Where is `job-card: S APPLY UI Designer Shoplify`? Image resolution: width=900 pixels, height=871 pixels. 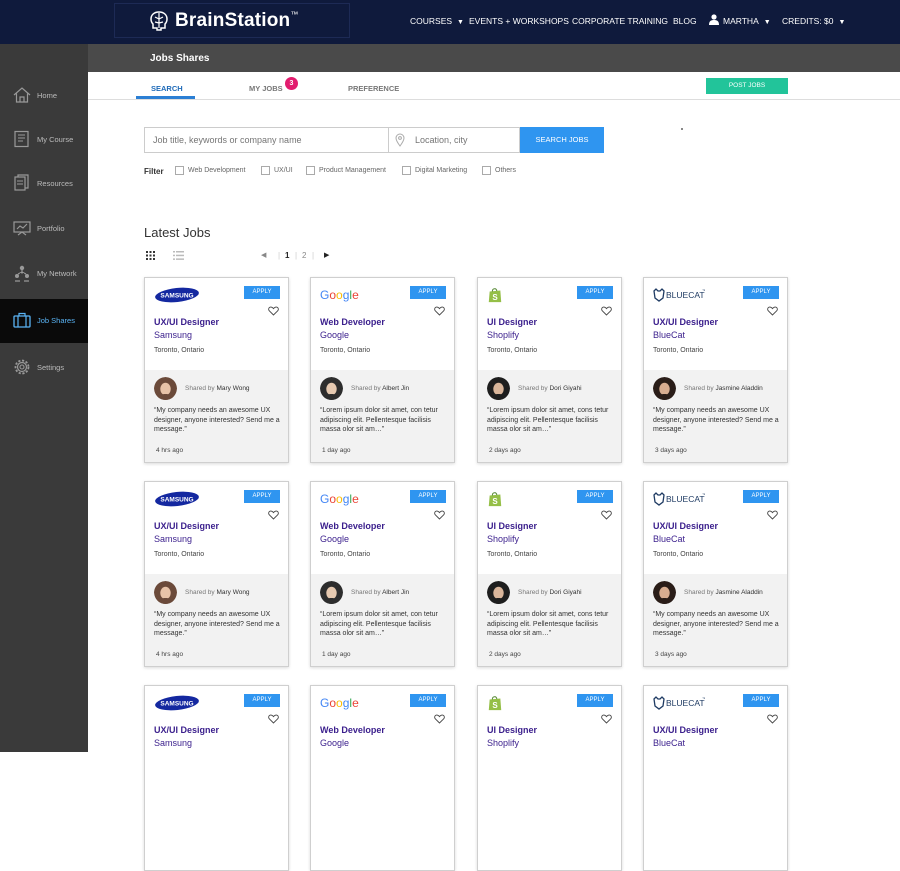
job-card: S APPLY UI Designer Shoplify is located at coordinates (549, 778).